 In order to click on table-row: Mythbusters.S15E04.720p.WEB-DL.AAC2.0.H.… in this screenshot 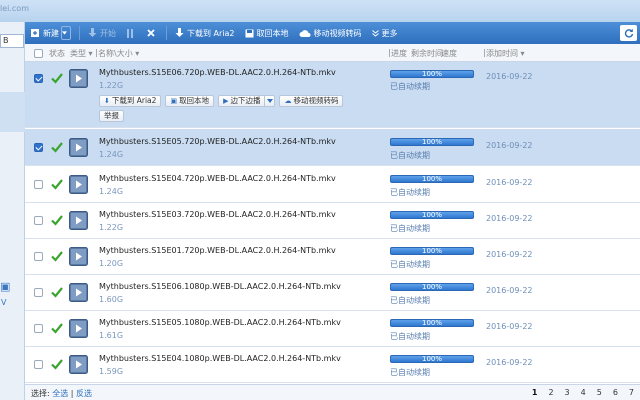, I will do `click(332, 185)`.